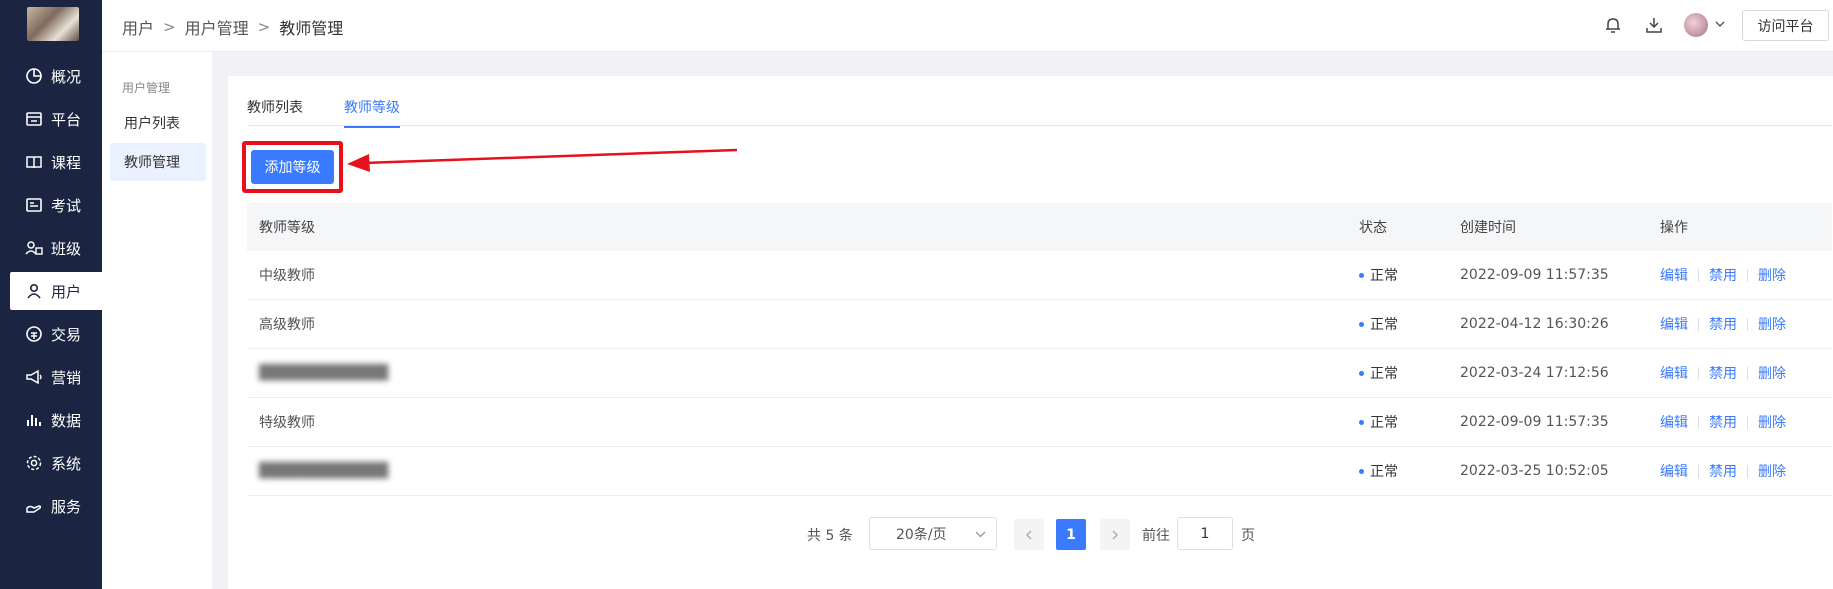 The image size is (1833, 589). I want to click on sub-item-user-list: 用户列表, so click(158, 123).